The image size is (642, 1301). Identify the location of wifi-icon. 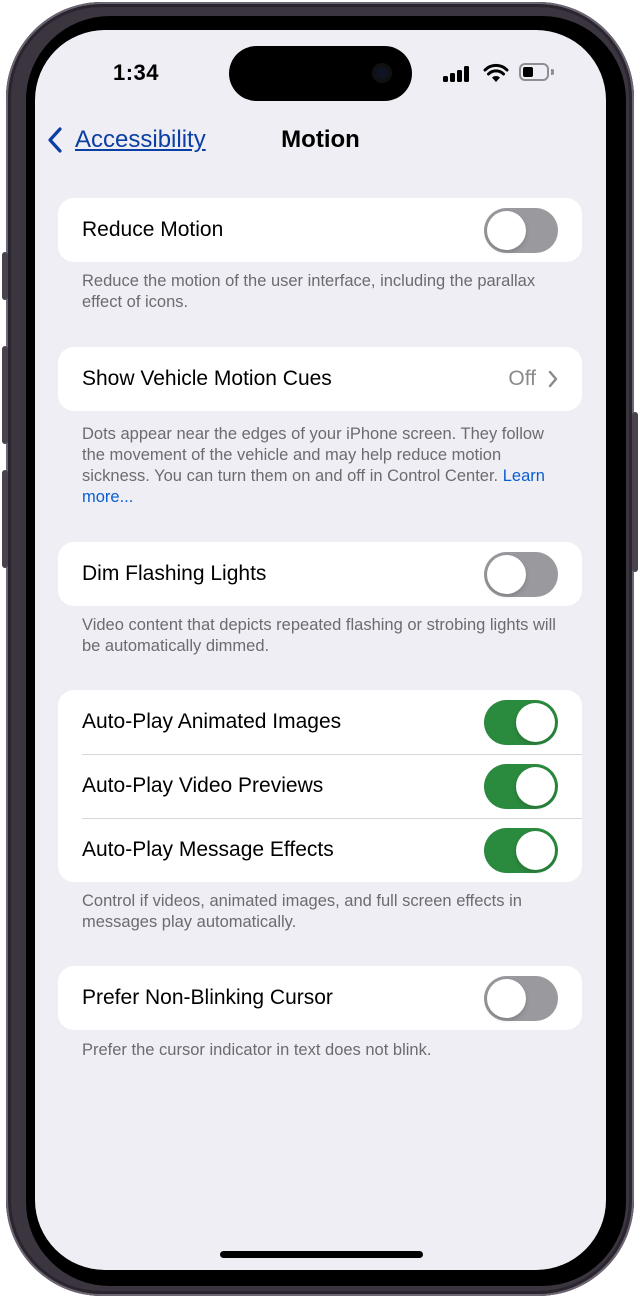
(496, 72).